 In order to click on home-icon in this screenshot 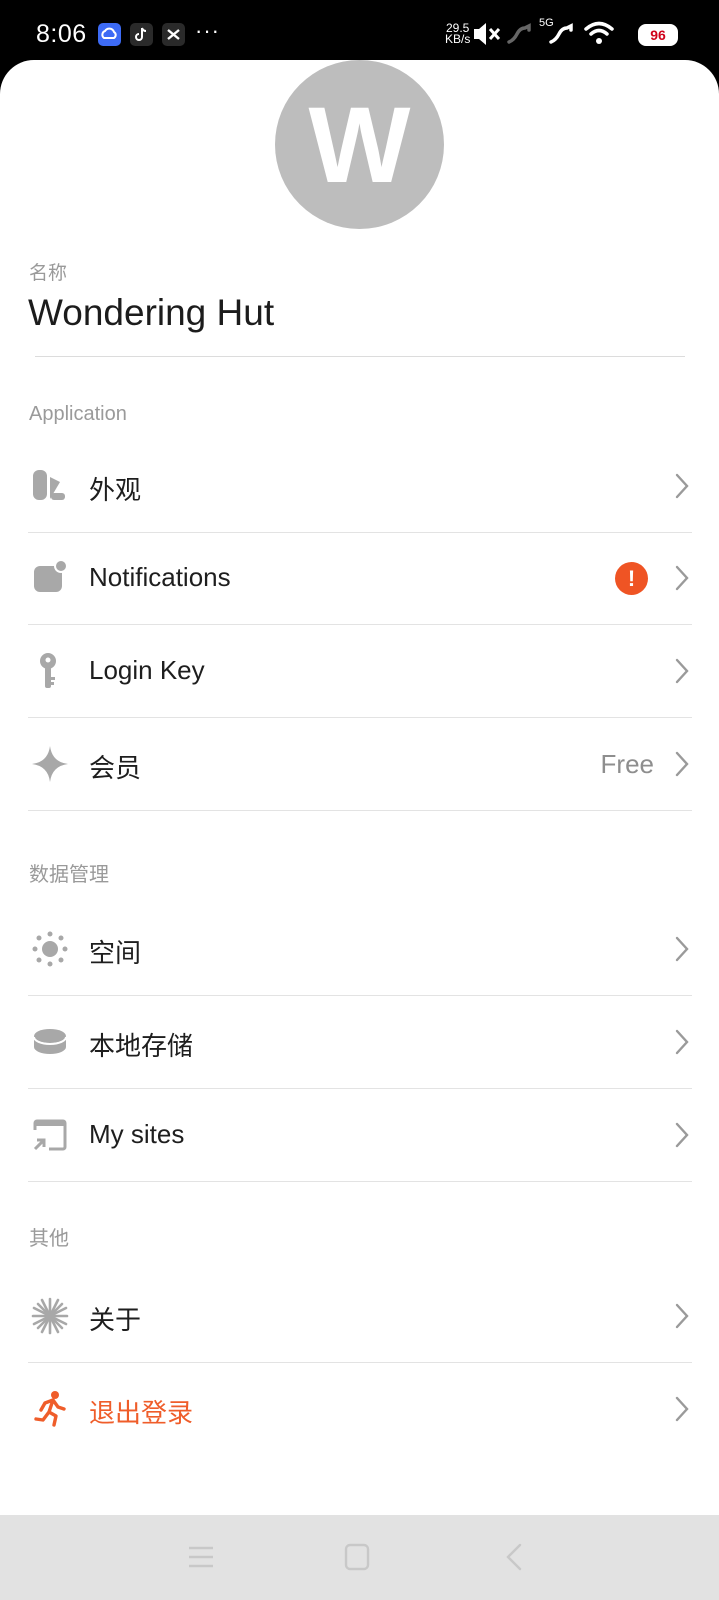, I will do `click(357, 1557)`.